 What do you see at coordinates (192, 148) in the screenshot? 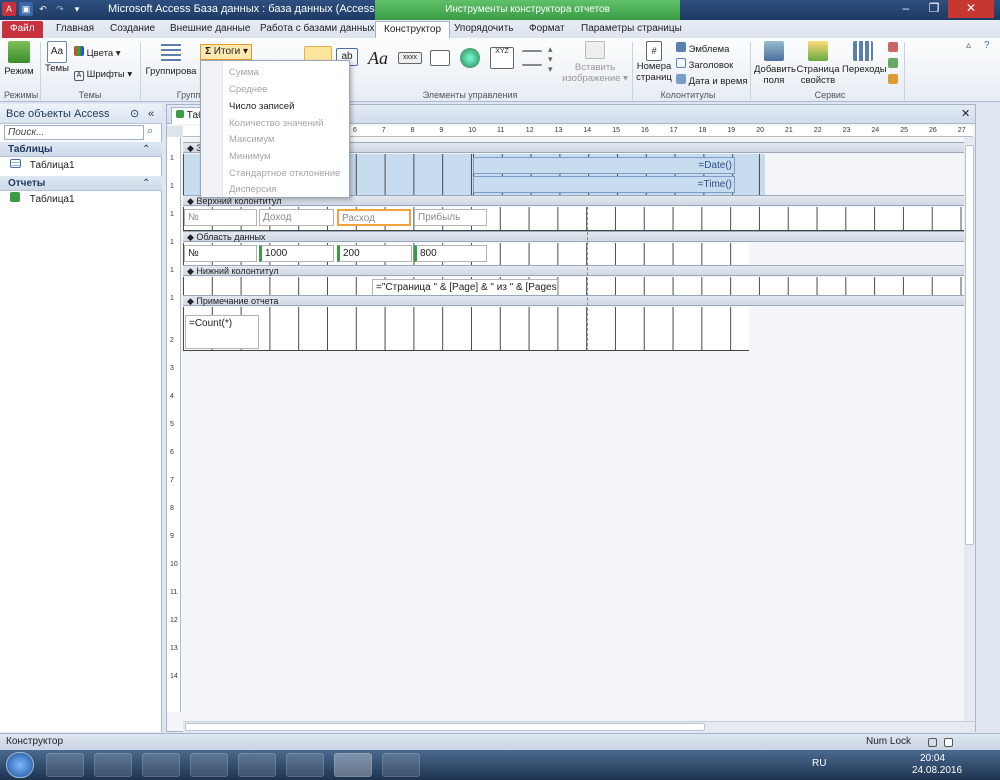
I see `section-bar-icon: ◆` at bounding box center [192, 148].